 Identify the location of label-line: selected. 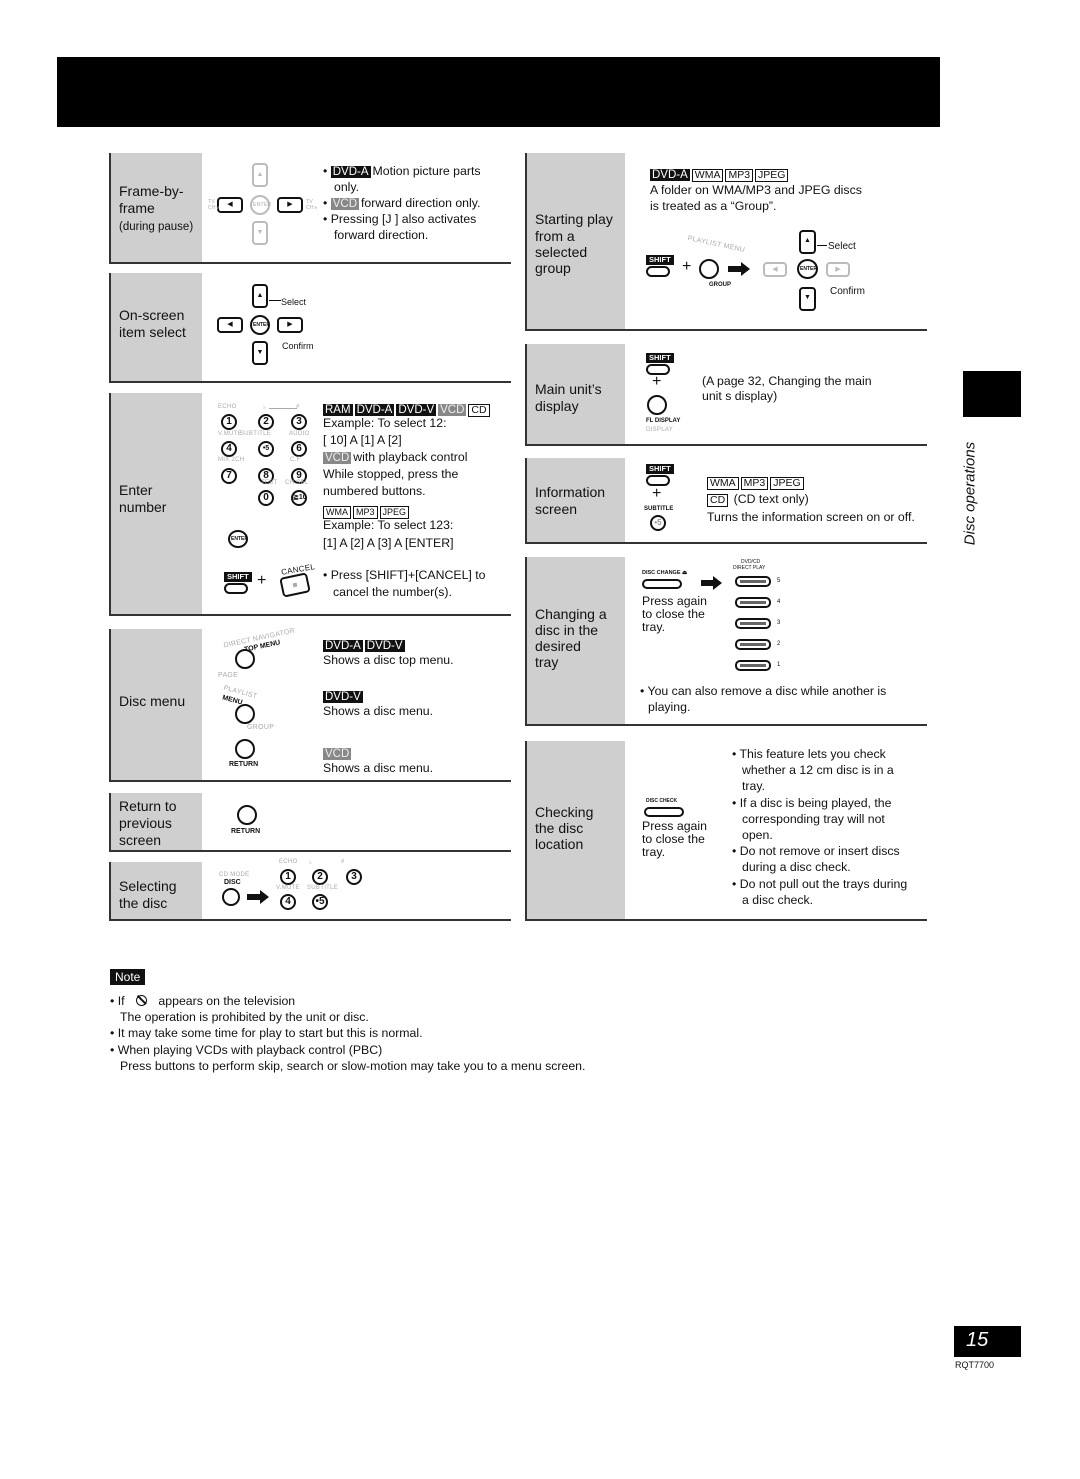
(561, 252).